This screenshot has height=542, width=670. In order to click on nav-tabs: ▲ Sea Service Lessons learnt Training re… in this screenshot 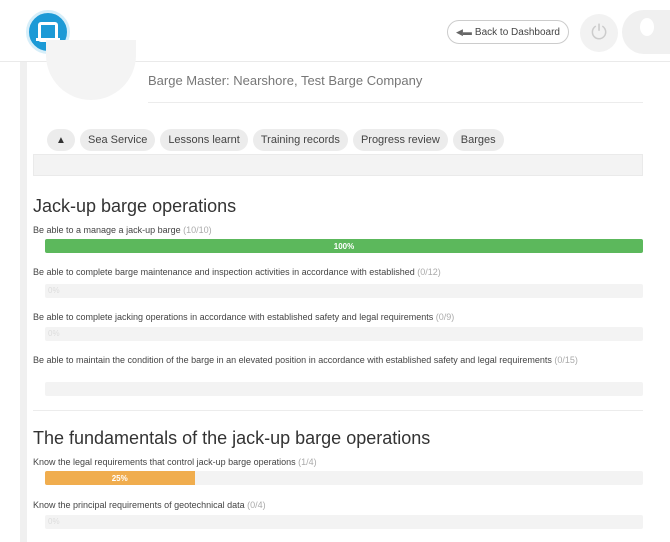, I will do `click(275, 140)`.